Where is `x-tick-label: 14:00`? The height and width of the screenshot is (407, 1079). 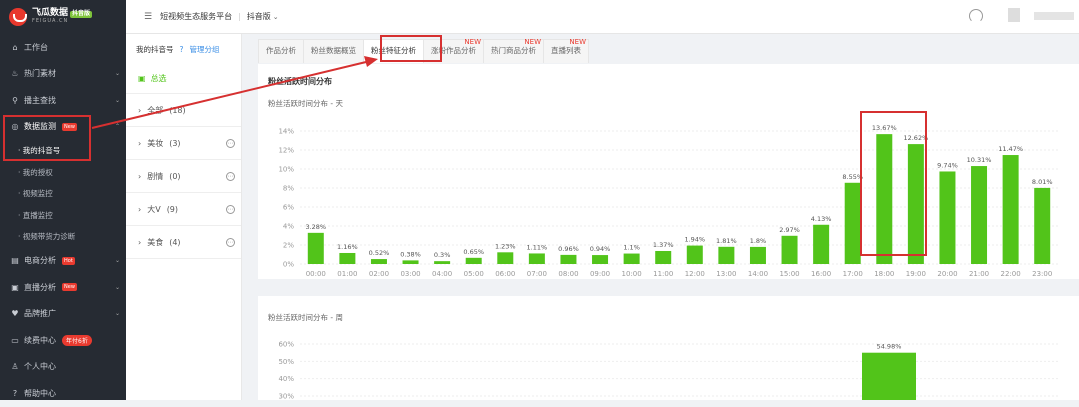
x-tick-label: 14:00 is located at coordinates (758, 274).